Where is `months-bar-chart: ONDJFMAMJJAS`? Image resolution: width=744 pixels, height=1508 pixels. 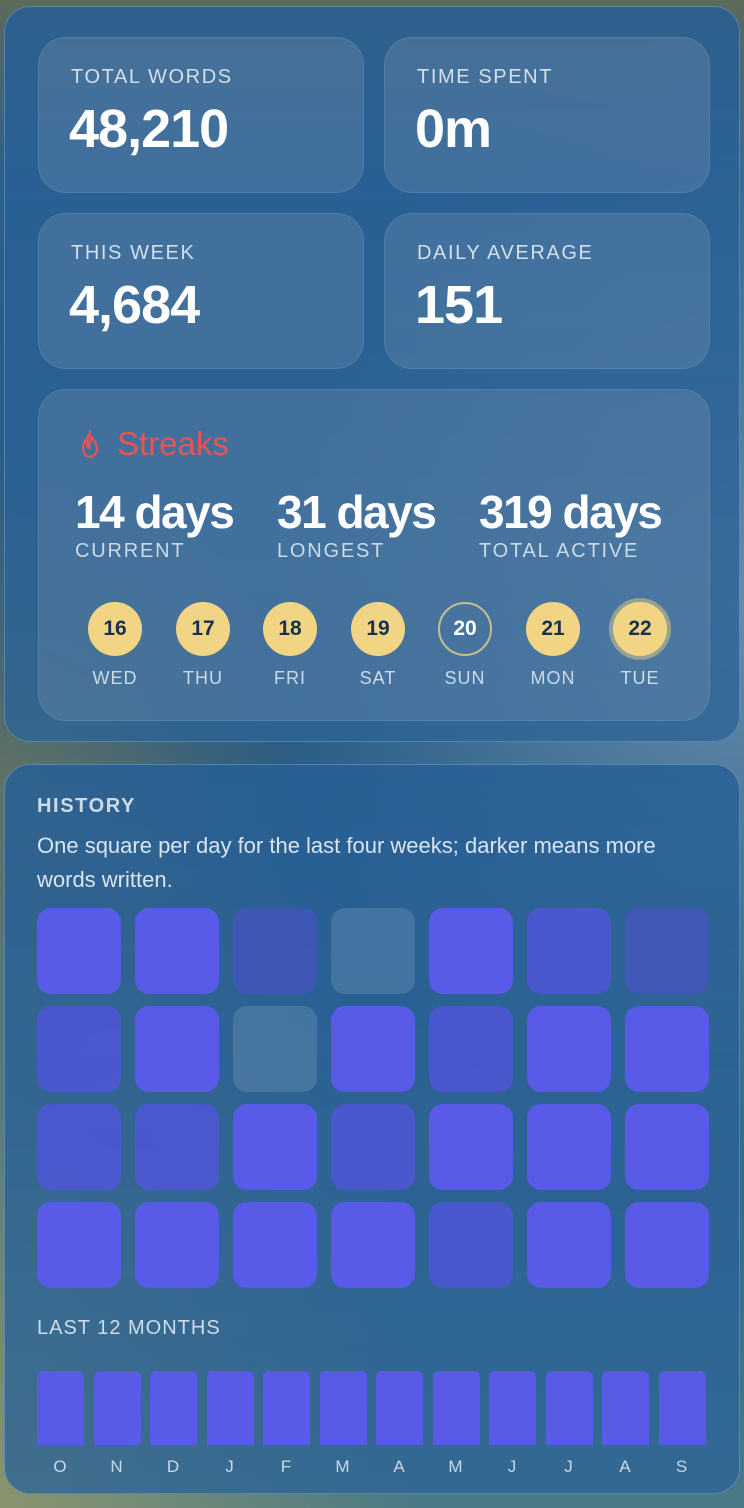 months-bar-chart: ONDJFMAMJJAS is located at coordinates (374, 1424).